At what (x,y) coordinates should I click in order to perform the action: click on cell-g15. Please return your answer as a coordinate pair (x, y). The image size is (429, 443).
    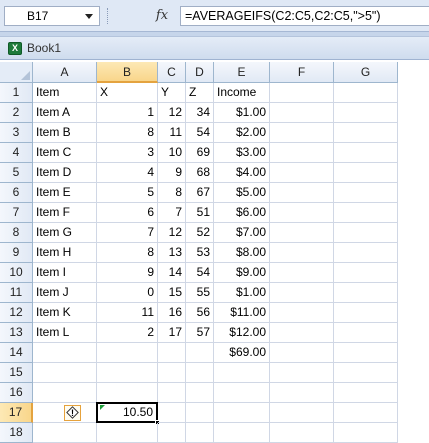
    Looking at the image, I should click on (366, 373).